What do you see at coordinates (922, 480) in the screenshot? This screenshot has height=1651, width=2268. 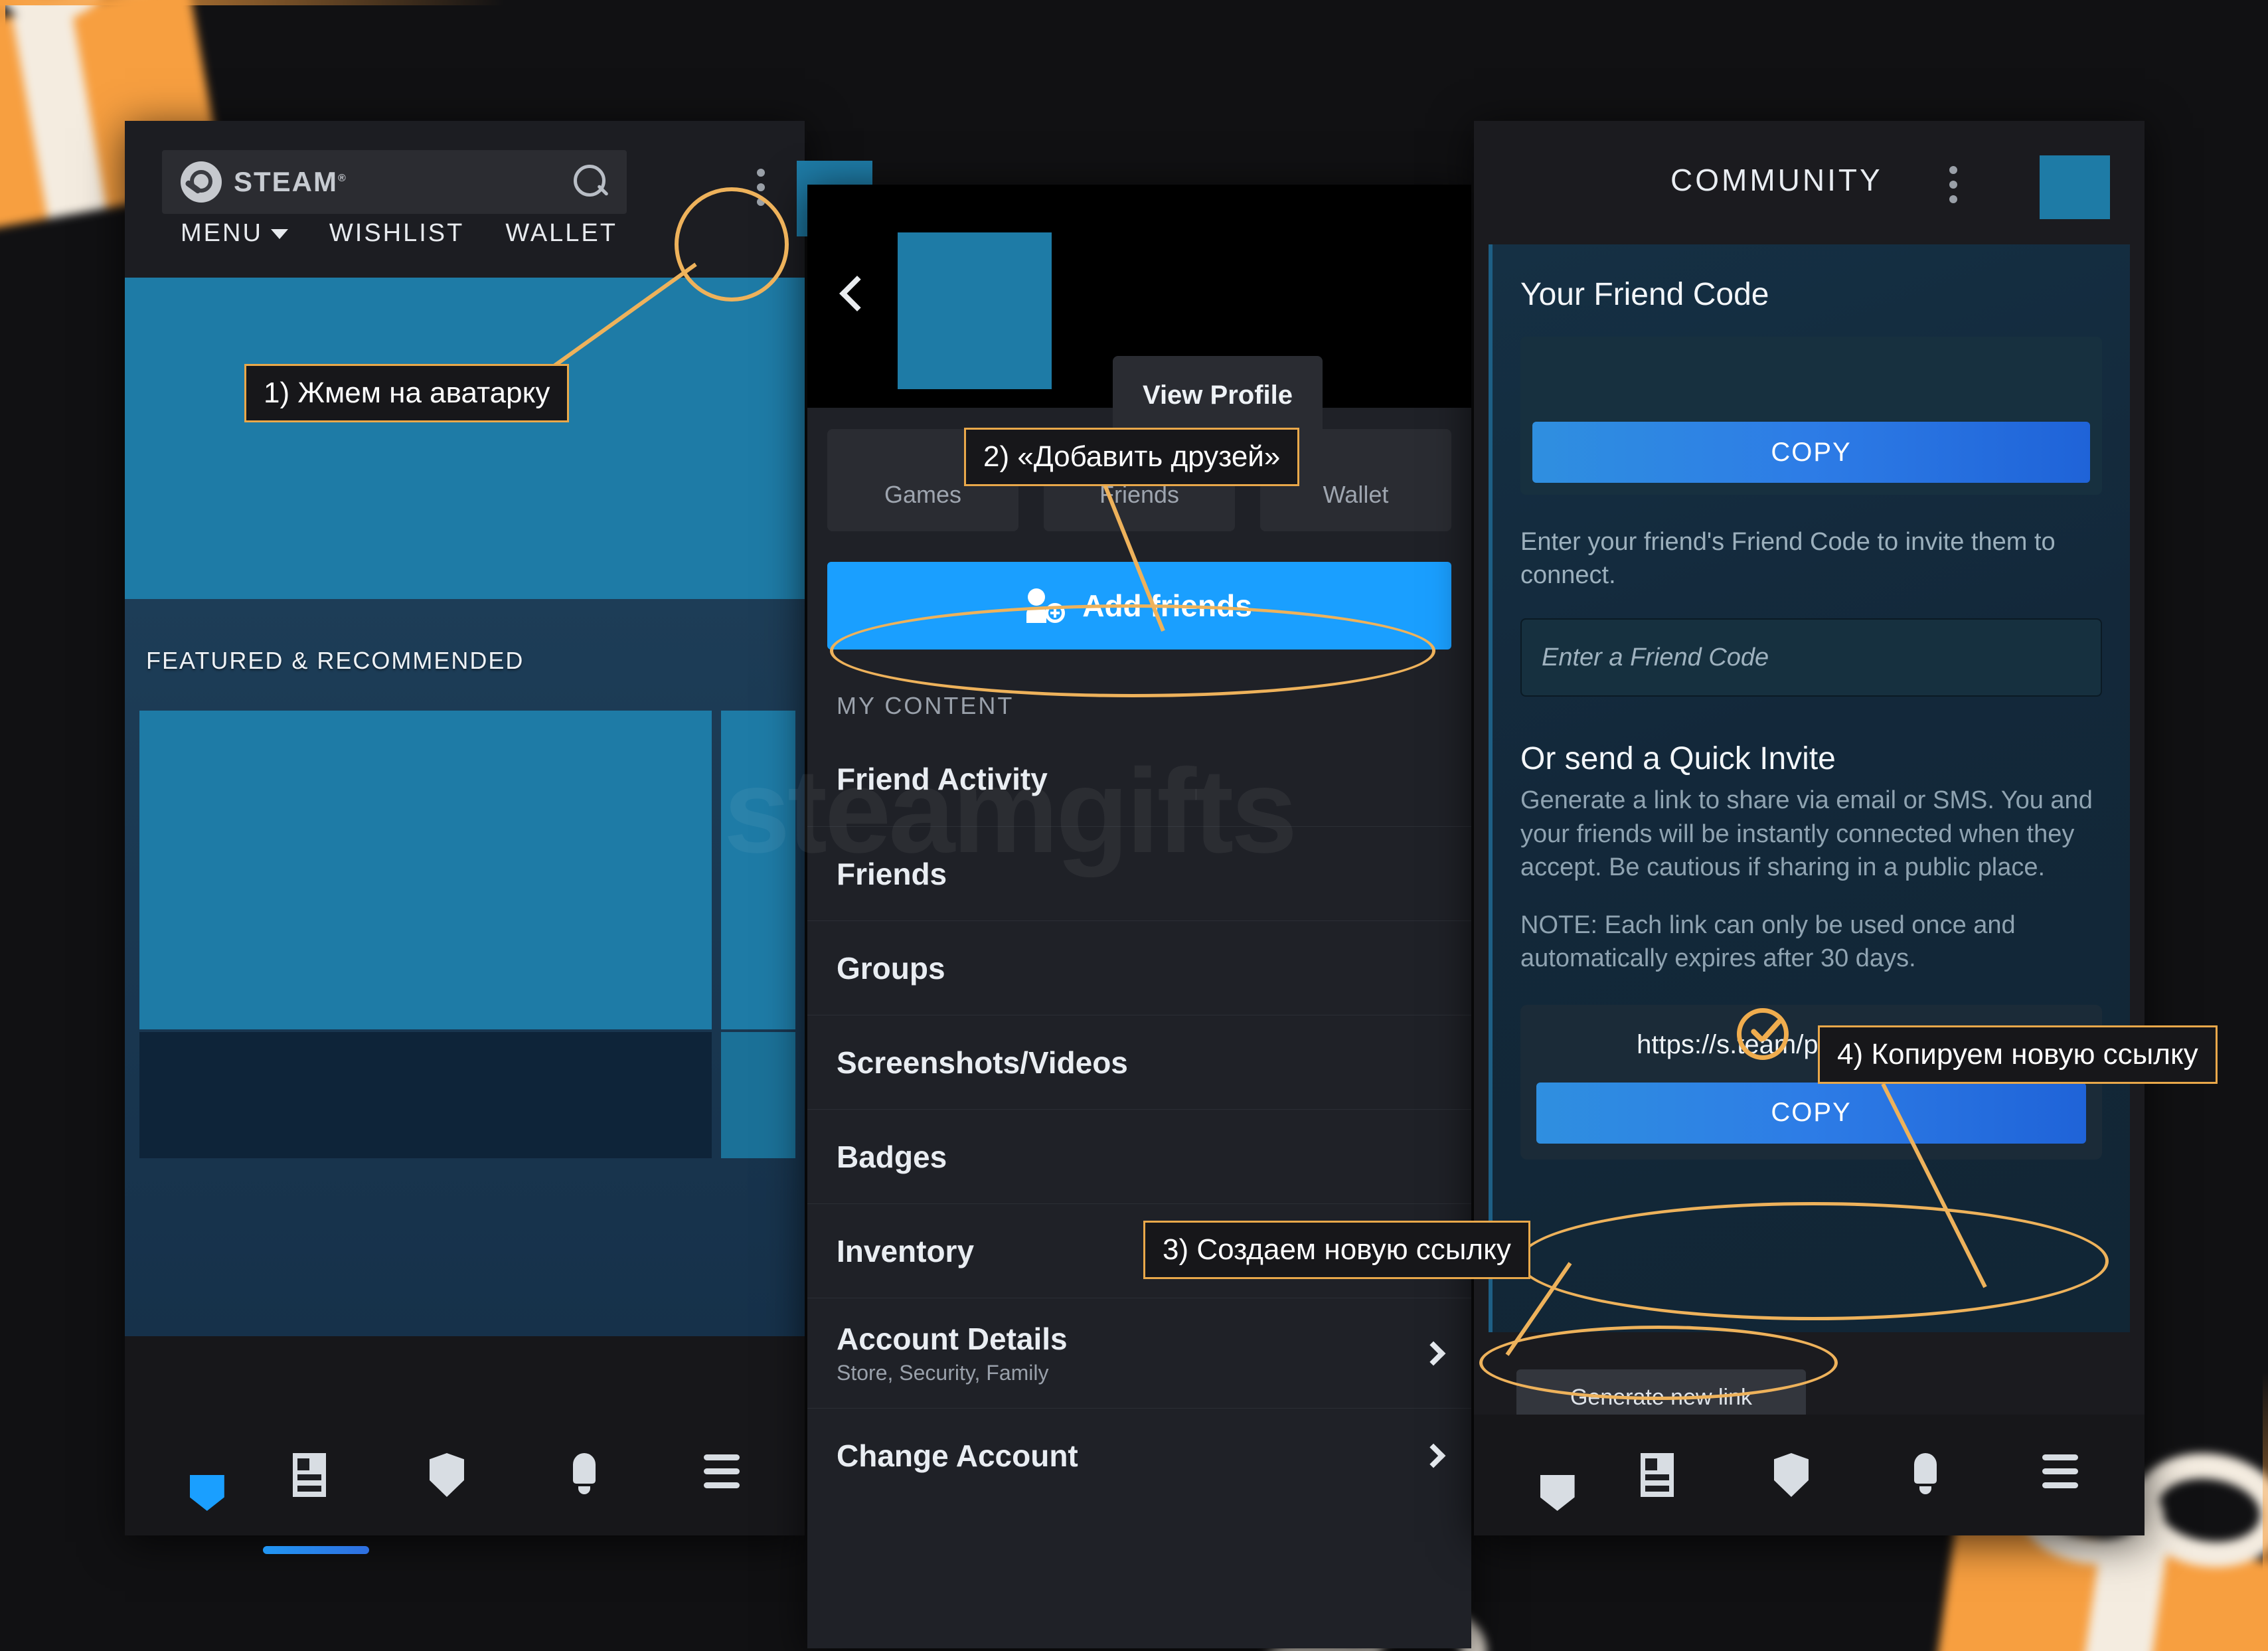 I see `tab-games: Games` at bounding box center [922, 480].